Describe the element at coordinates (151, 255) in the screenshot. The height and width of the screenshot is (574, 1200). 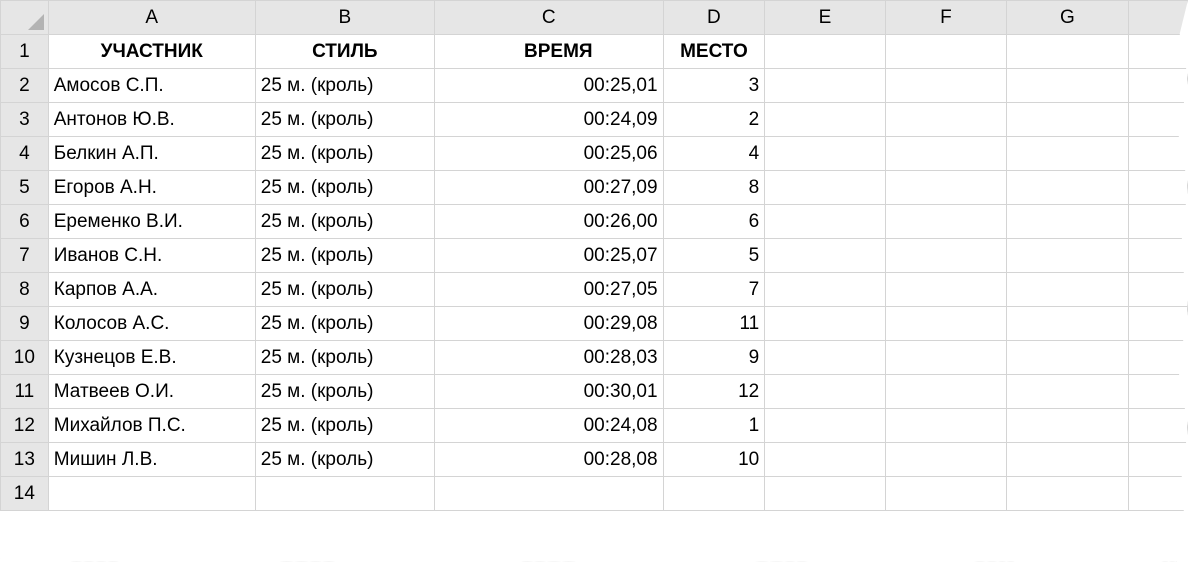
I see `participant-cell: Иванов С.Н.` at that location.